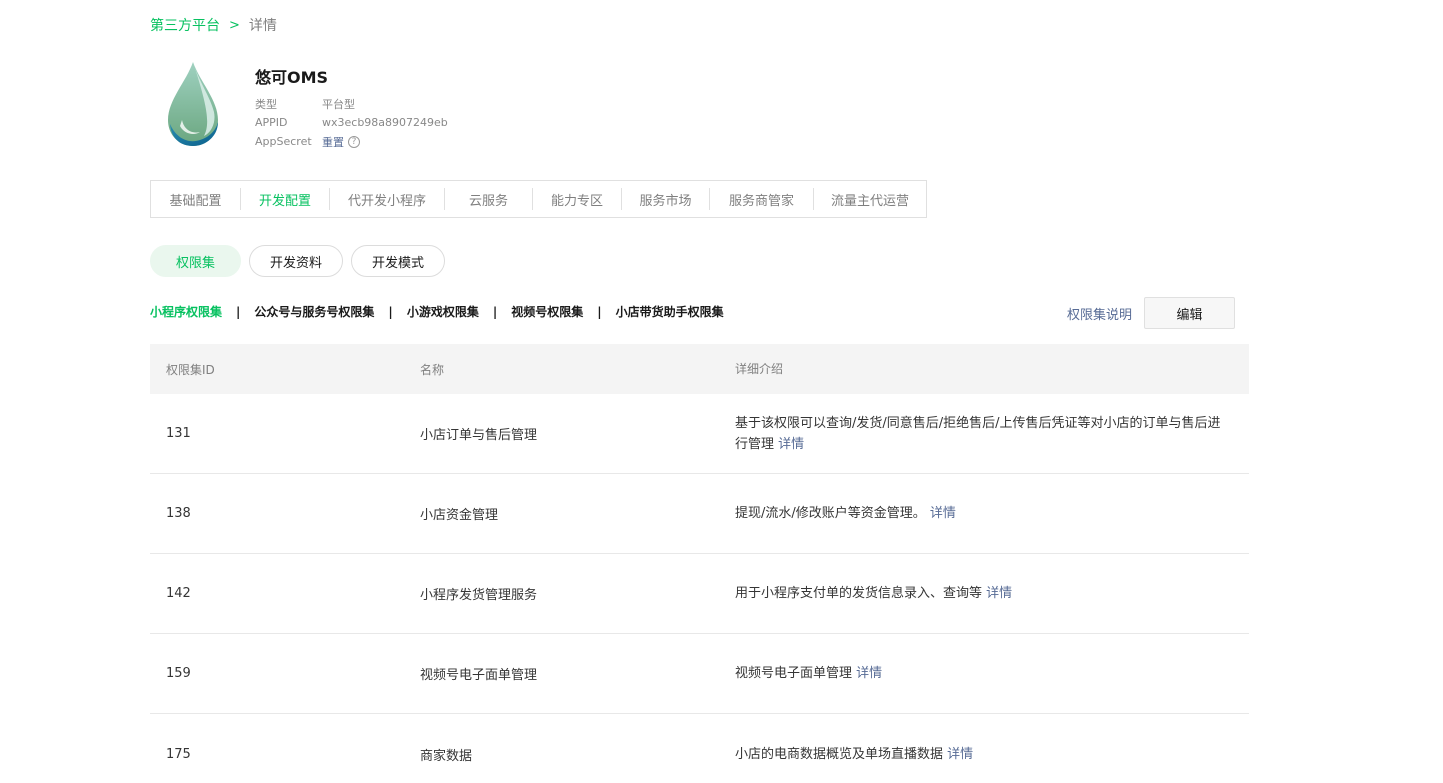 The height and width of the screenshot is (783, 1443). Describe the element at coordinates (314, 311) in the screenshot. I see `sub-tab-official-account: 公众号与服务号权限集` at that location.